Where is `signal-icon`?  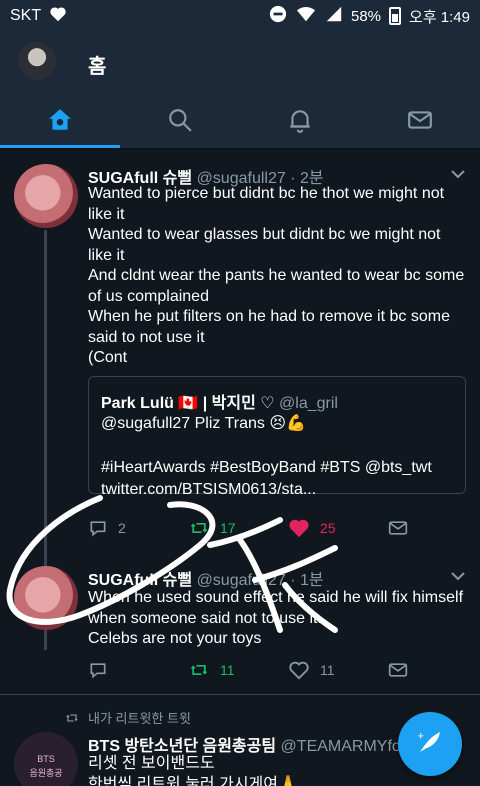
signal-icon is located at coordinates (334, 16).